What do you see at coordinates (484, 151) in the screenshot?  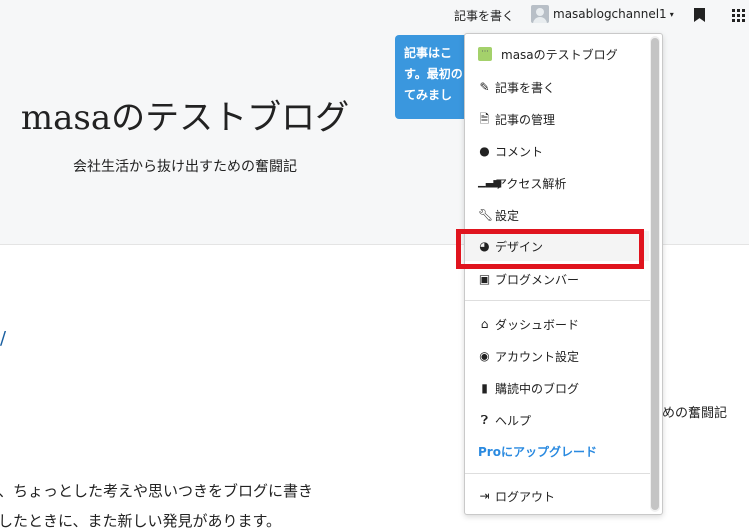 I see `comment-icon: ●` at bounding box center [484, 151].